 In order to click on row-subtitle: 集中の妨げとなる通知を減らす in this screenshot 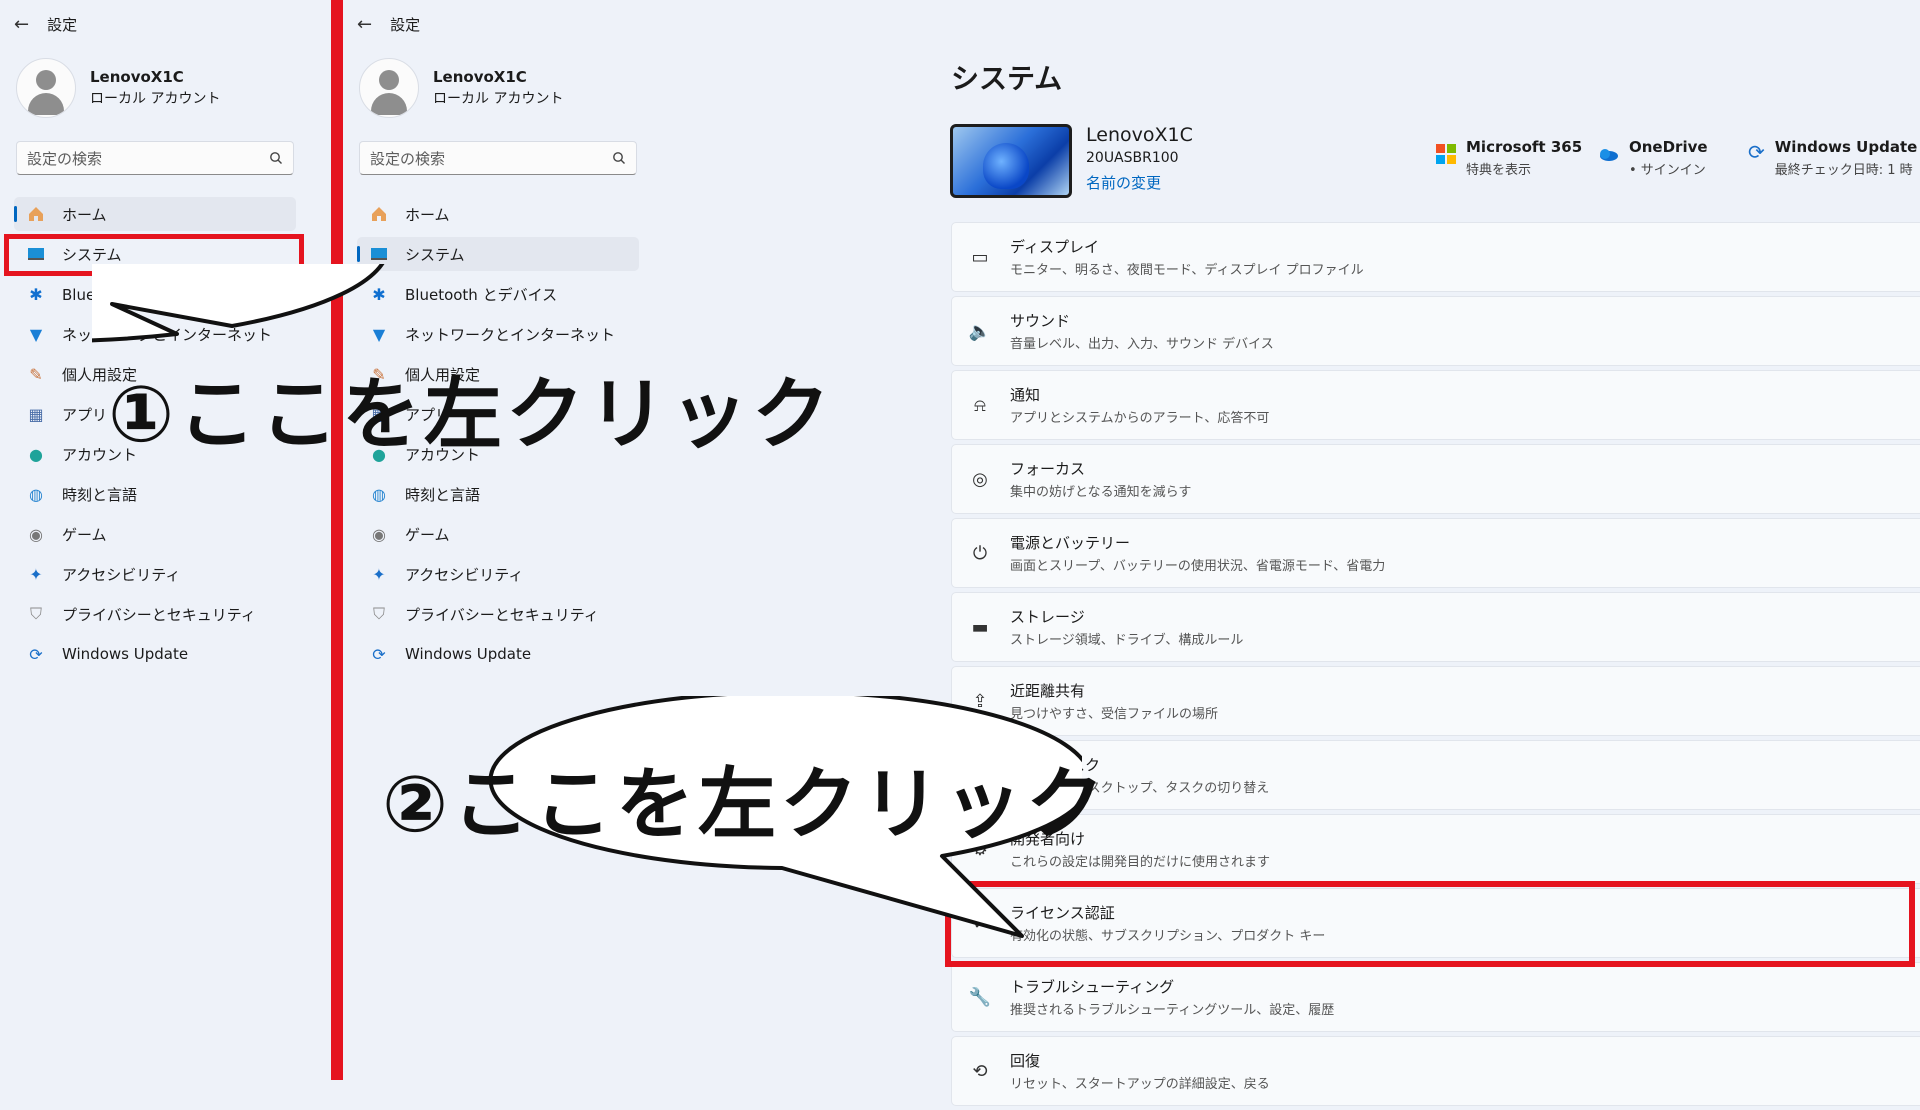, I will do `click(1101, 492)`.